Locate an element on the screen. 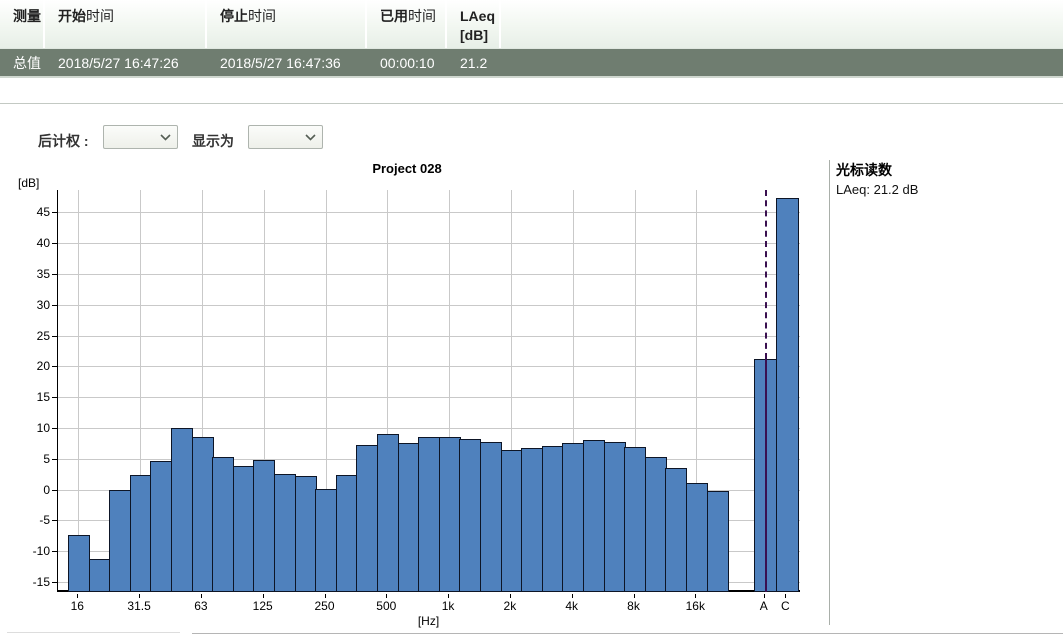  x-tick-label: 500 is located at coordinates (386, 606).